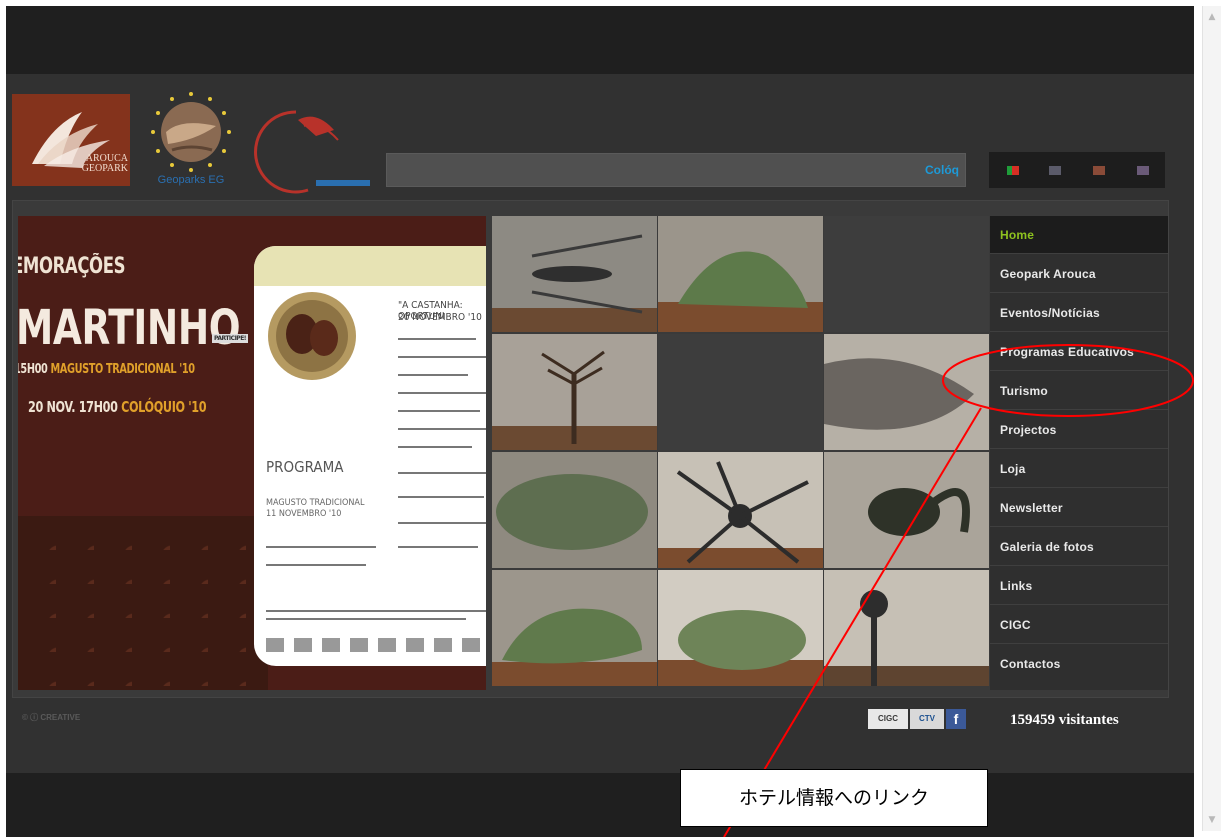 The height and width of the screenshot is (837, 1226). I want to click on leaflet-sub: MAGUSTO TRADICIONAL, so click(315, 503).